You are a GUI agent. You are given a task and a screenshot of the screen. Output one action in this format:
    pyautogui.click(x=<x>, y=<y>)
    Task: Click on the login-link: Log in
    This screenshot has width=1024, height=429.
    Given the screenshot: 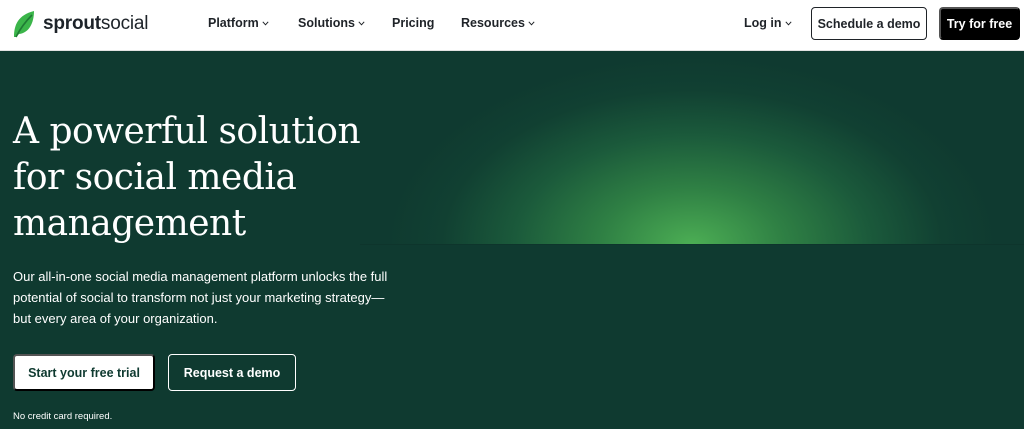 What is the action you would take?
    pyautogui.click(x=768, y=23)
    